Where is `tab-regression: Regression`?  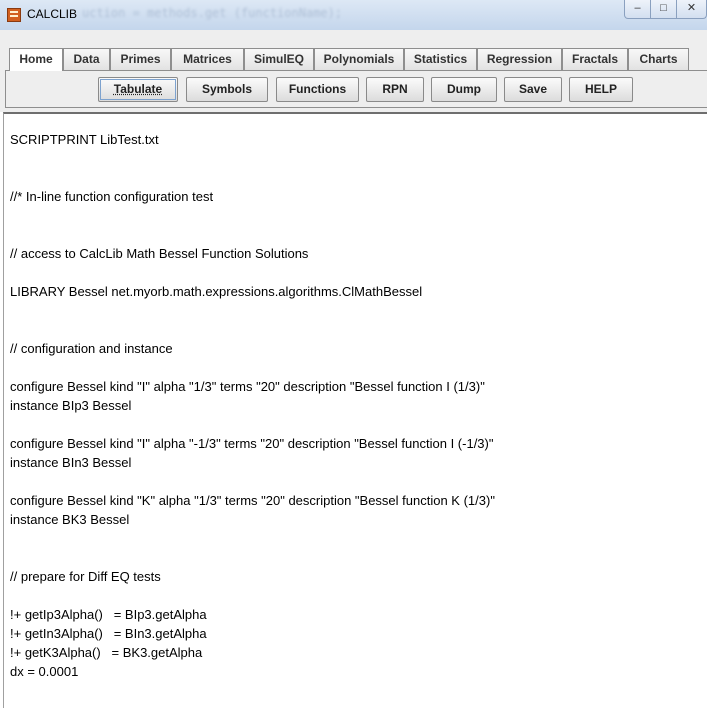
tab-regression: Regression is located at coordinates (519, 59).